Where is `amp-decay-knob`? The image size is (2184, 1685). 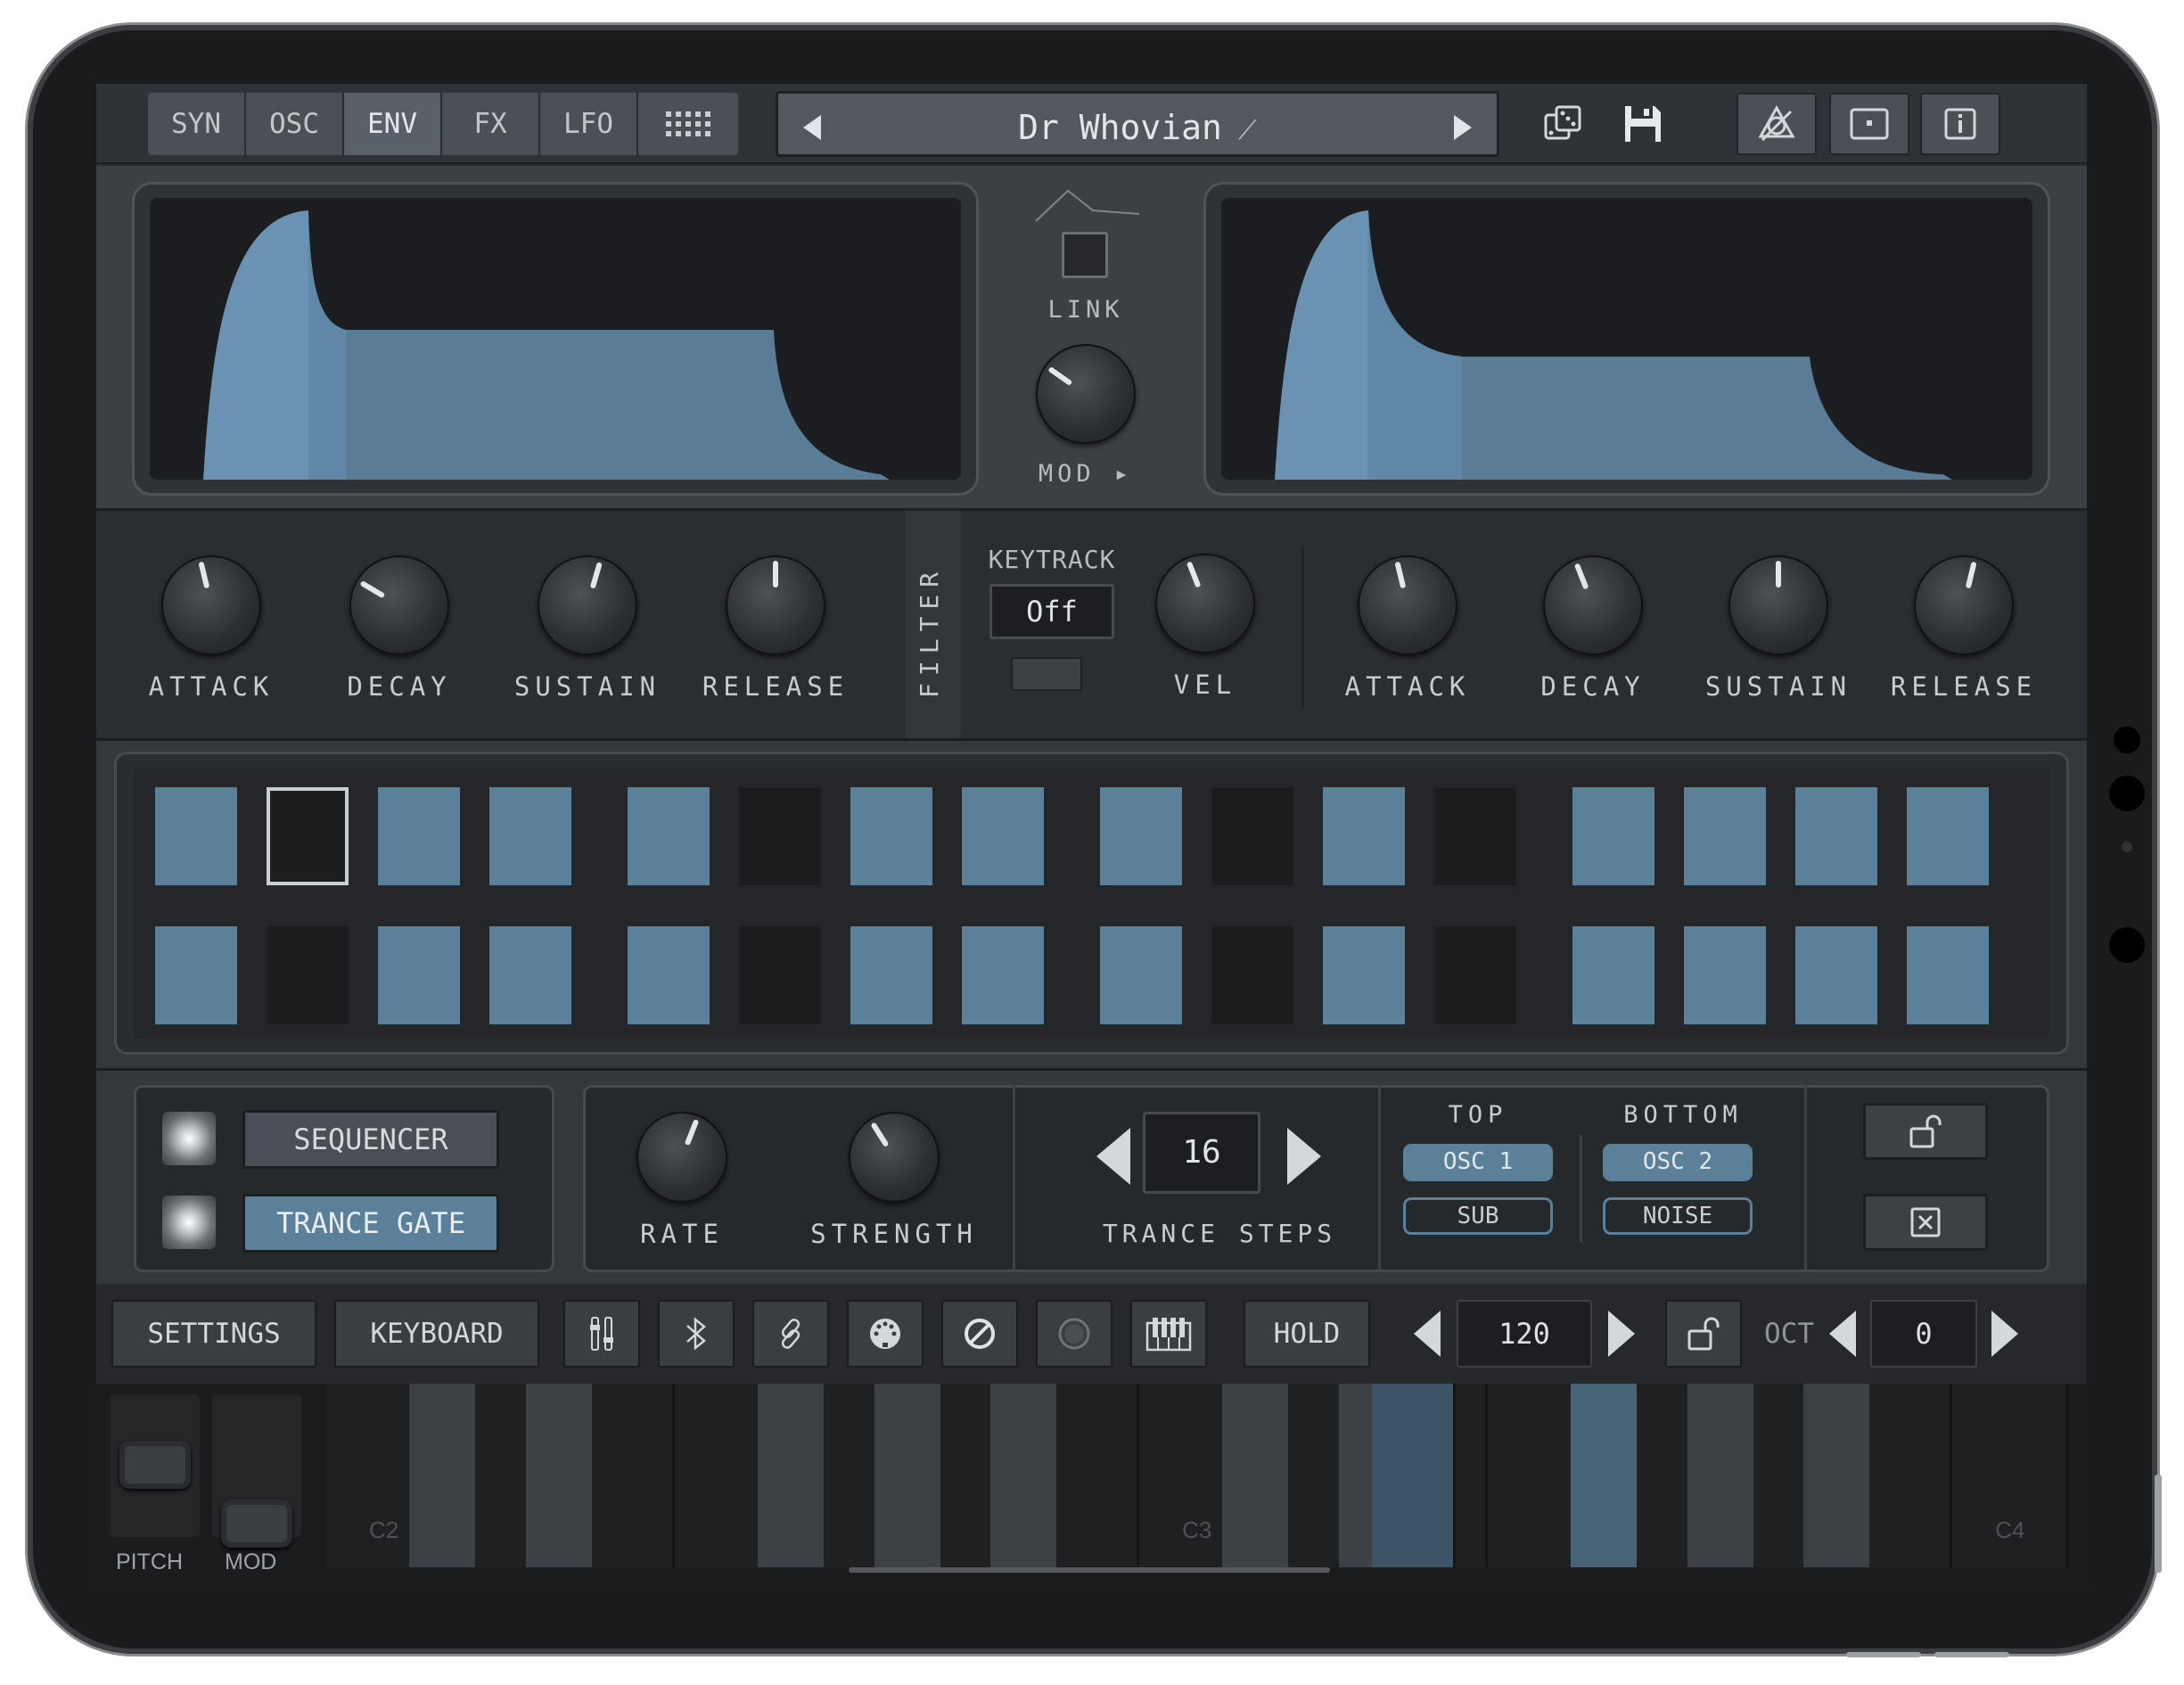 amp-decay-knob is located at coordinates (399, 605).